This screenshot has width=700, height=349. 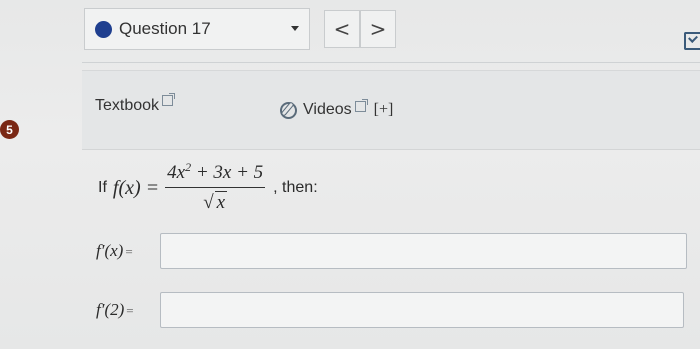 What do you see at coordinates (110, 309) in the screenshot?
I see `answer-label-text: f′(2)` at bounding box center [110, 309].